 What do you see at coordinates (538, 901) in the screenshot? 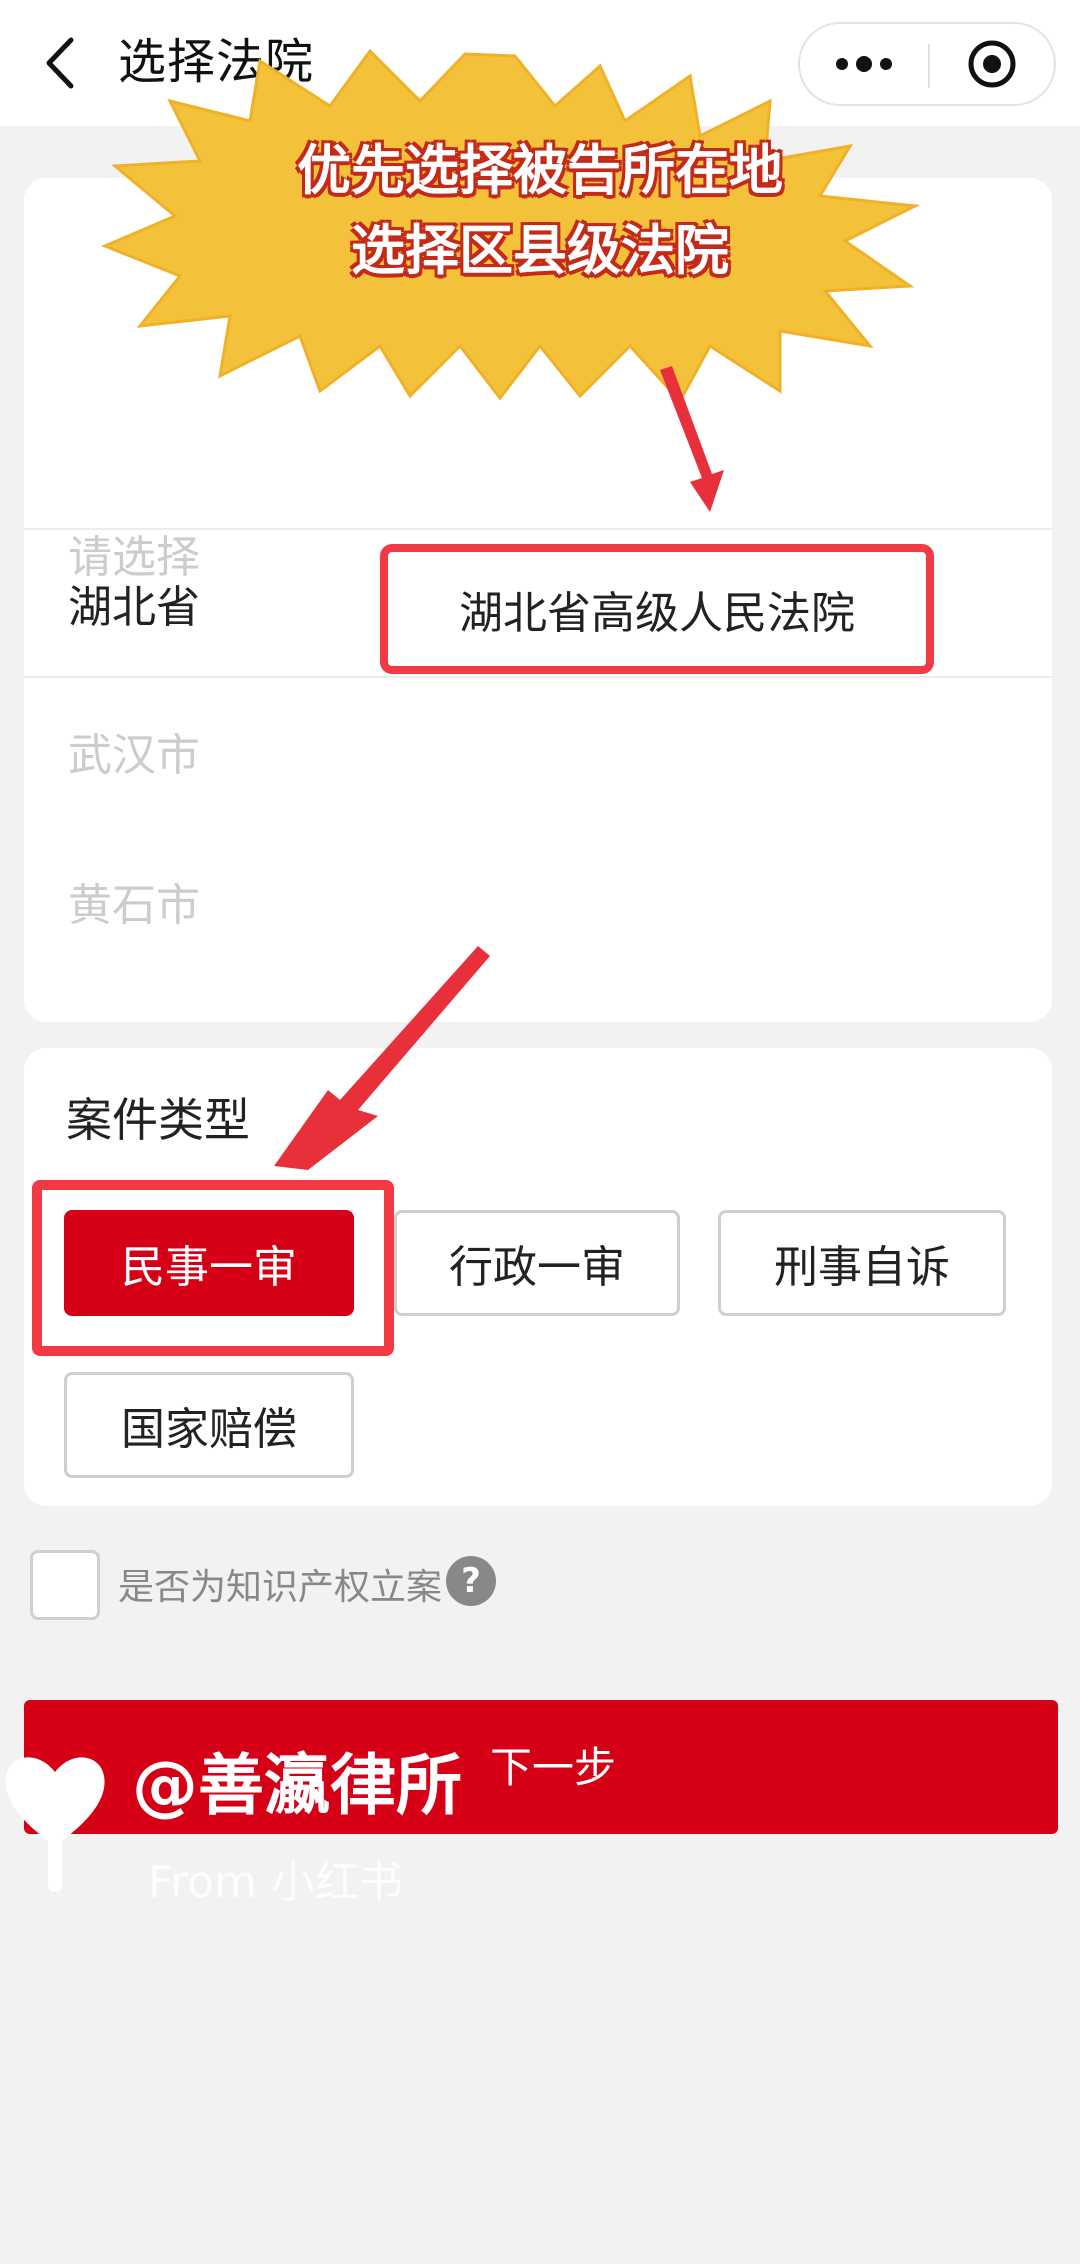
I see `region-row-city: 黄石市` at bounding box center [538, 901].